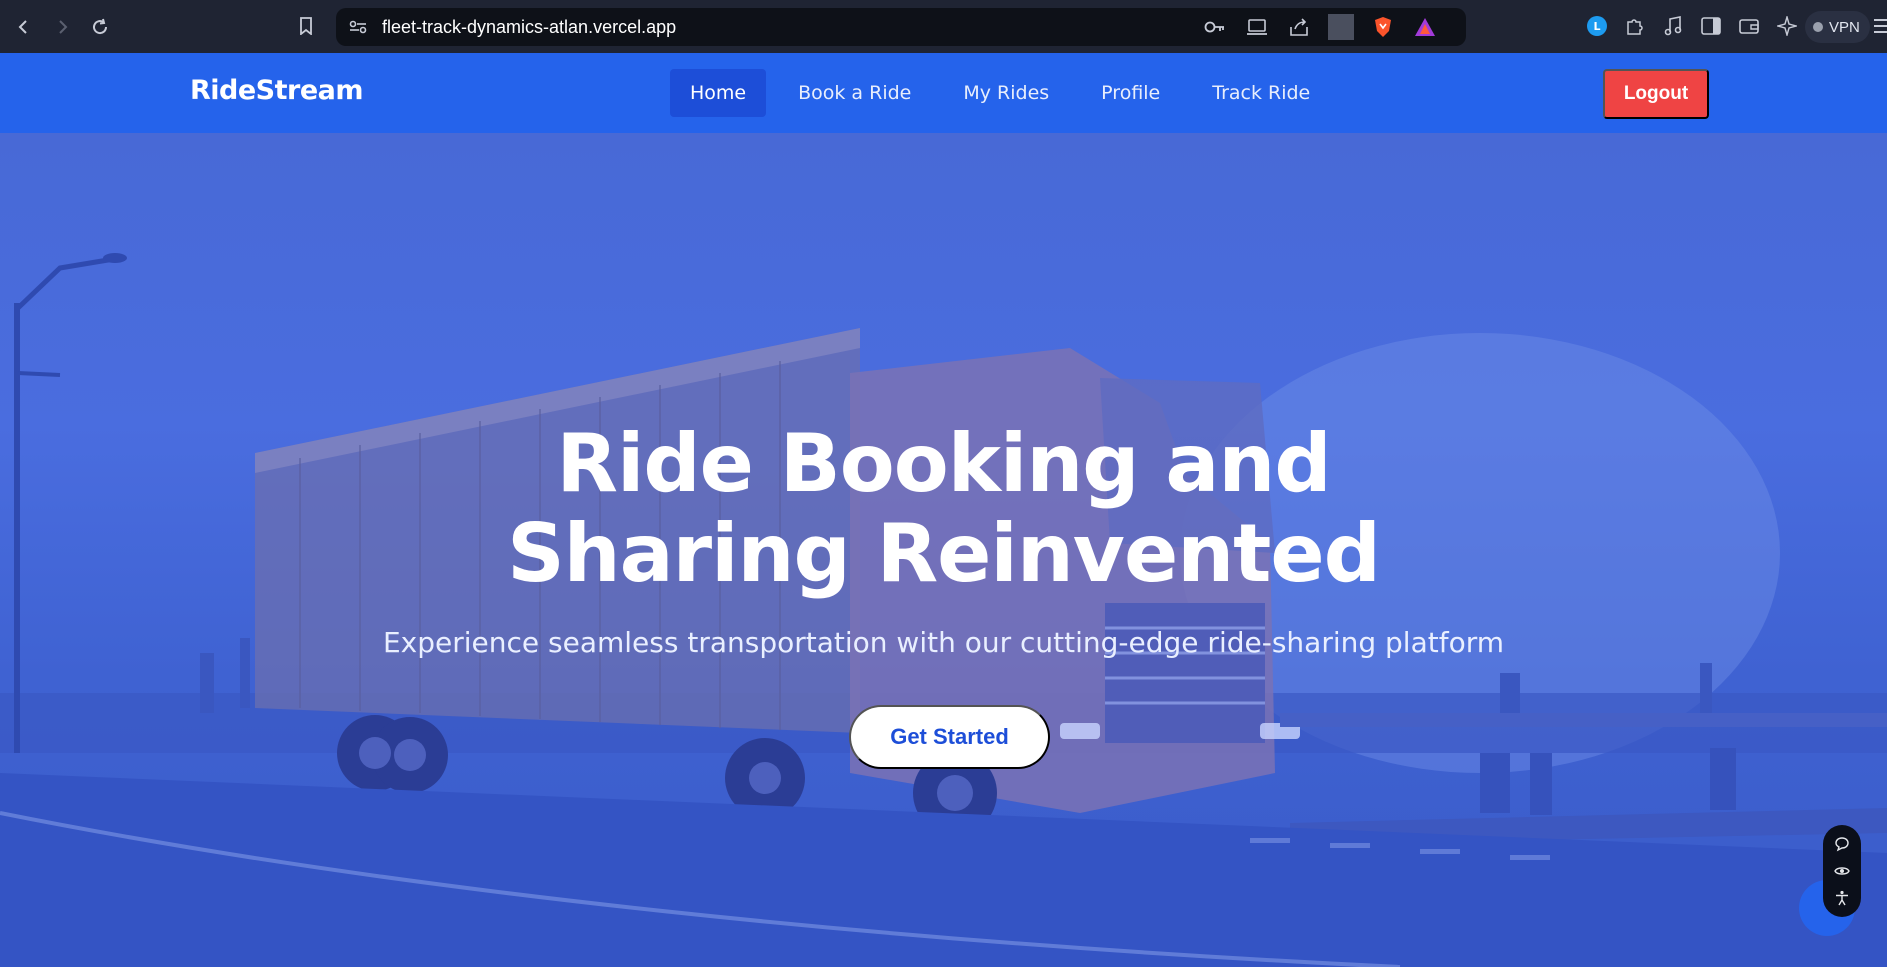  I want to click on reload-icon, so click(100, 27).